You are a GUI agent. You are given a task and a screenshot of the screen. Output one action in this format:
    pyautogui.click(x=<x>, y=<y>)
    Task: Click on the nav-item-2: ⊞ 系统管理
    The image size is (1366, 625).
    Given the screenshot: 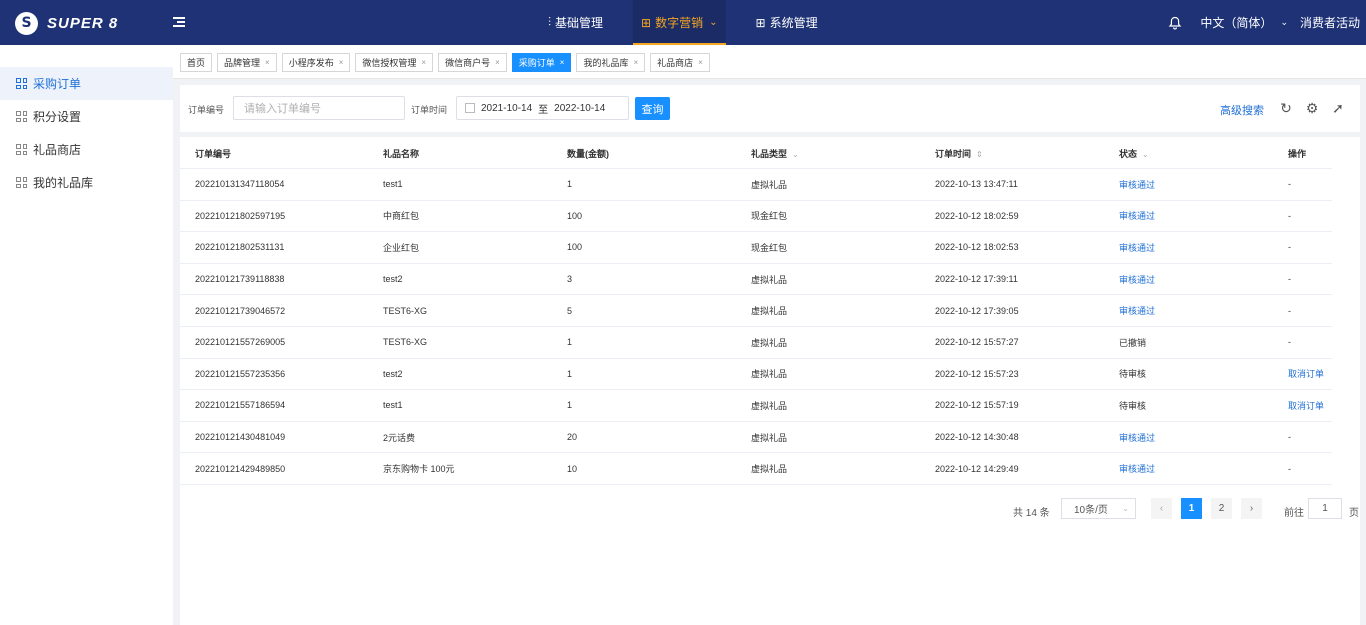 What is the action you would take?
    pyautogui.click(x=787, y=22)
    